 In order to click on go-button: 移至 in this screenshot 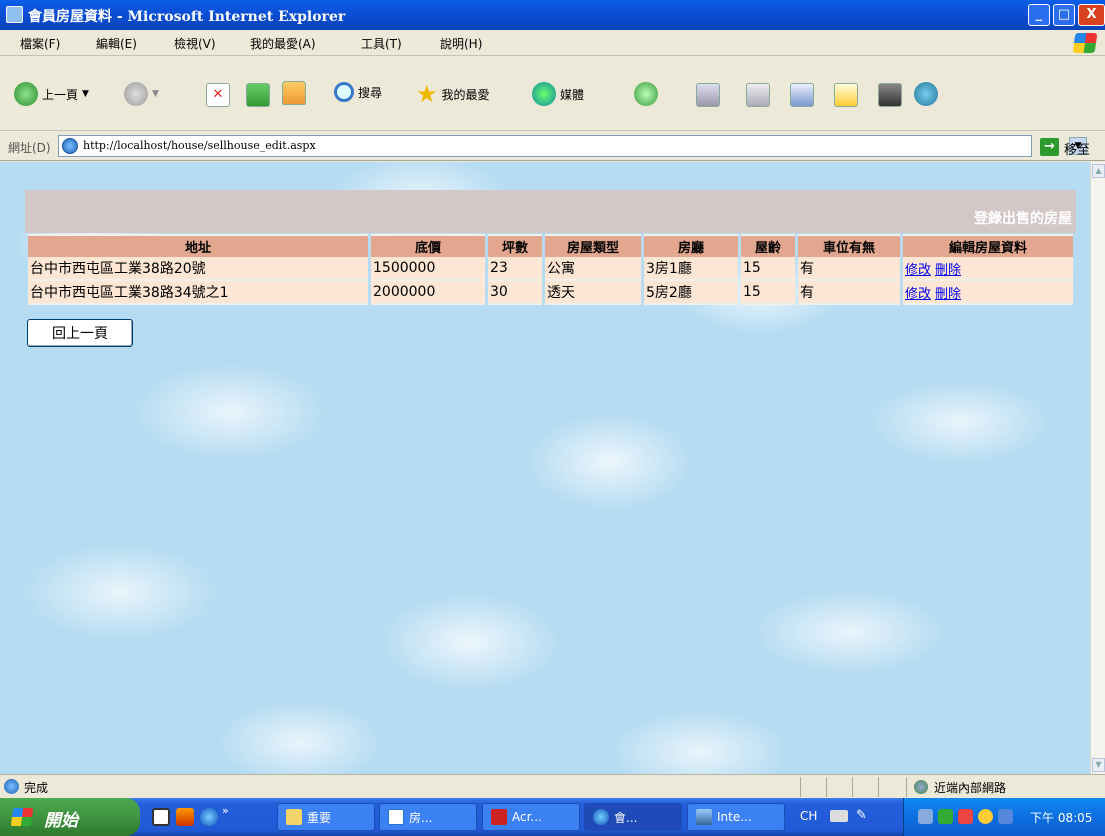, I will do `click(1077, 148)`.